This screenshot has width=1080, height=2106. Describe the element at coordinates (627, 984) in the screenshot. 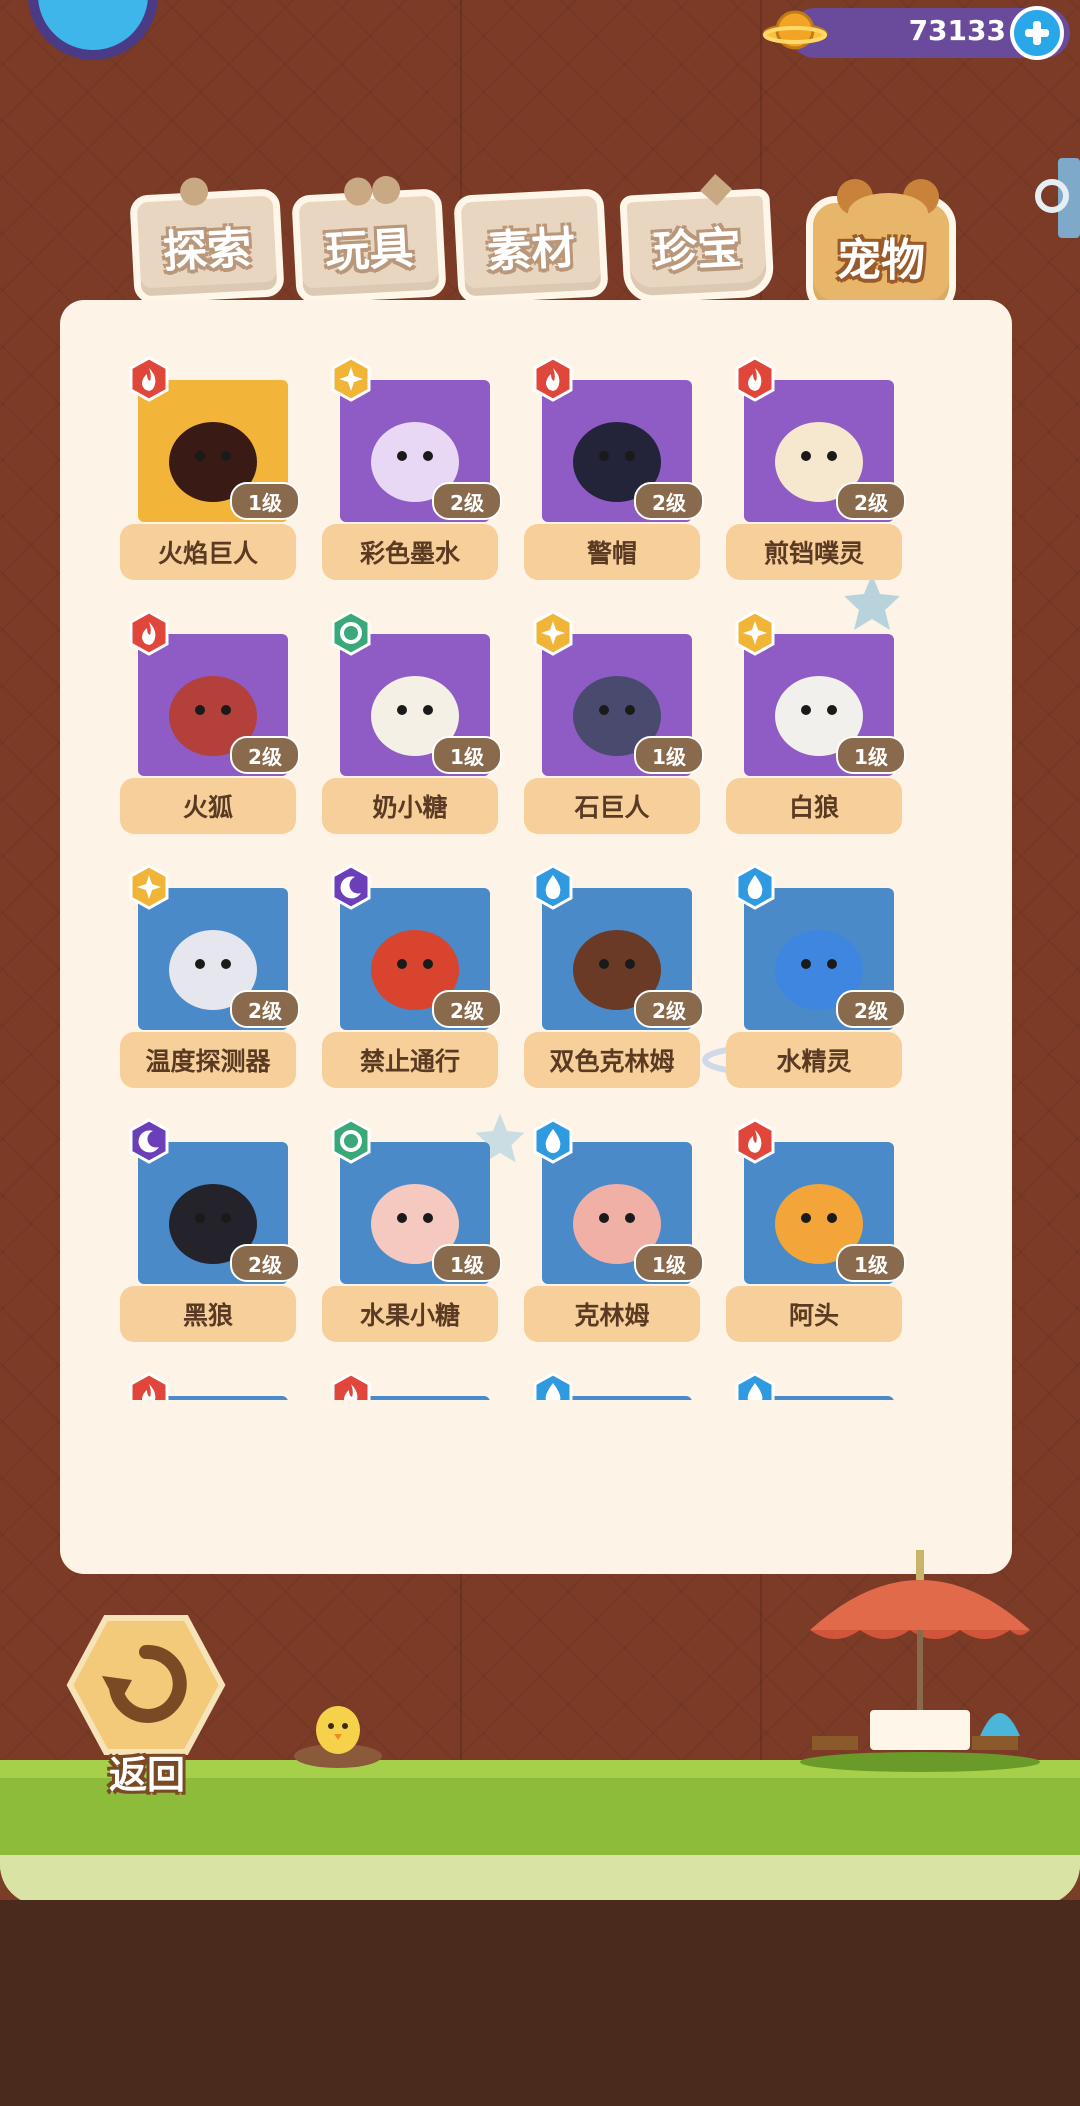

I see `pet-card: 2级双色克林姆` at that location.